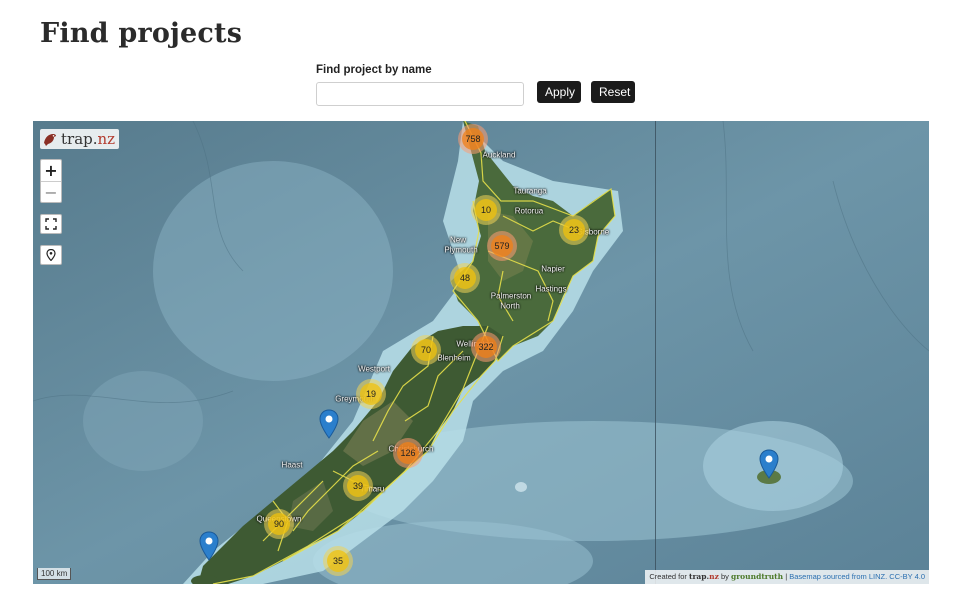 The height and width of the screenshot is (606, 960). Describe the element at coordinates (50, 140) in the screenshot. I see `bird-logo-icon` at that location.